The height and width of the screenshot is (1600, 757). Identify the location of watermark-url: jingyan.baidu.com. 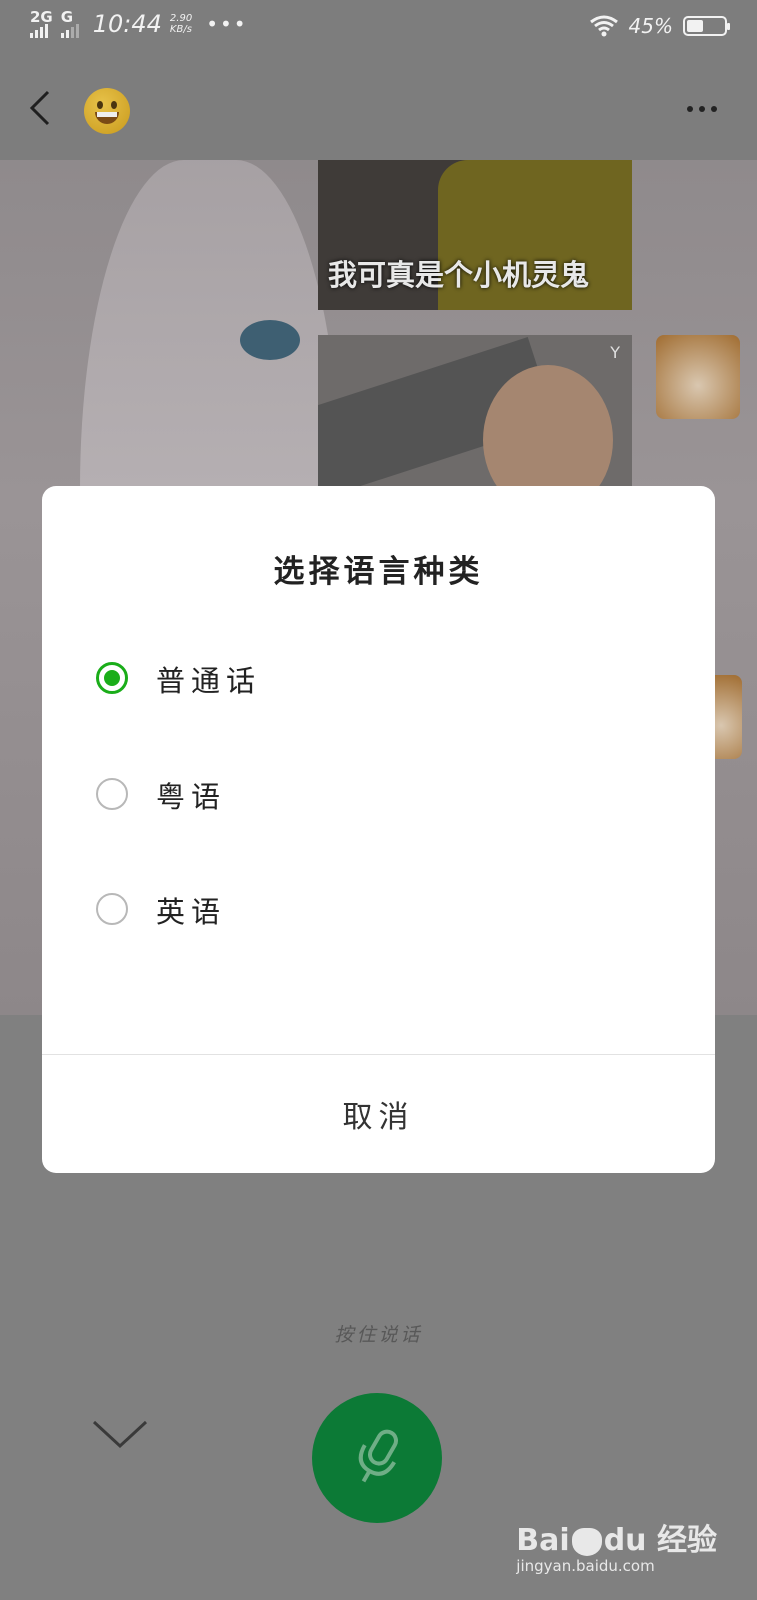
(585, 1566).